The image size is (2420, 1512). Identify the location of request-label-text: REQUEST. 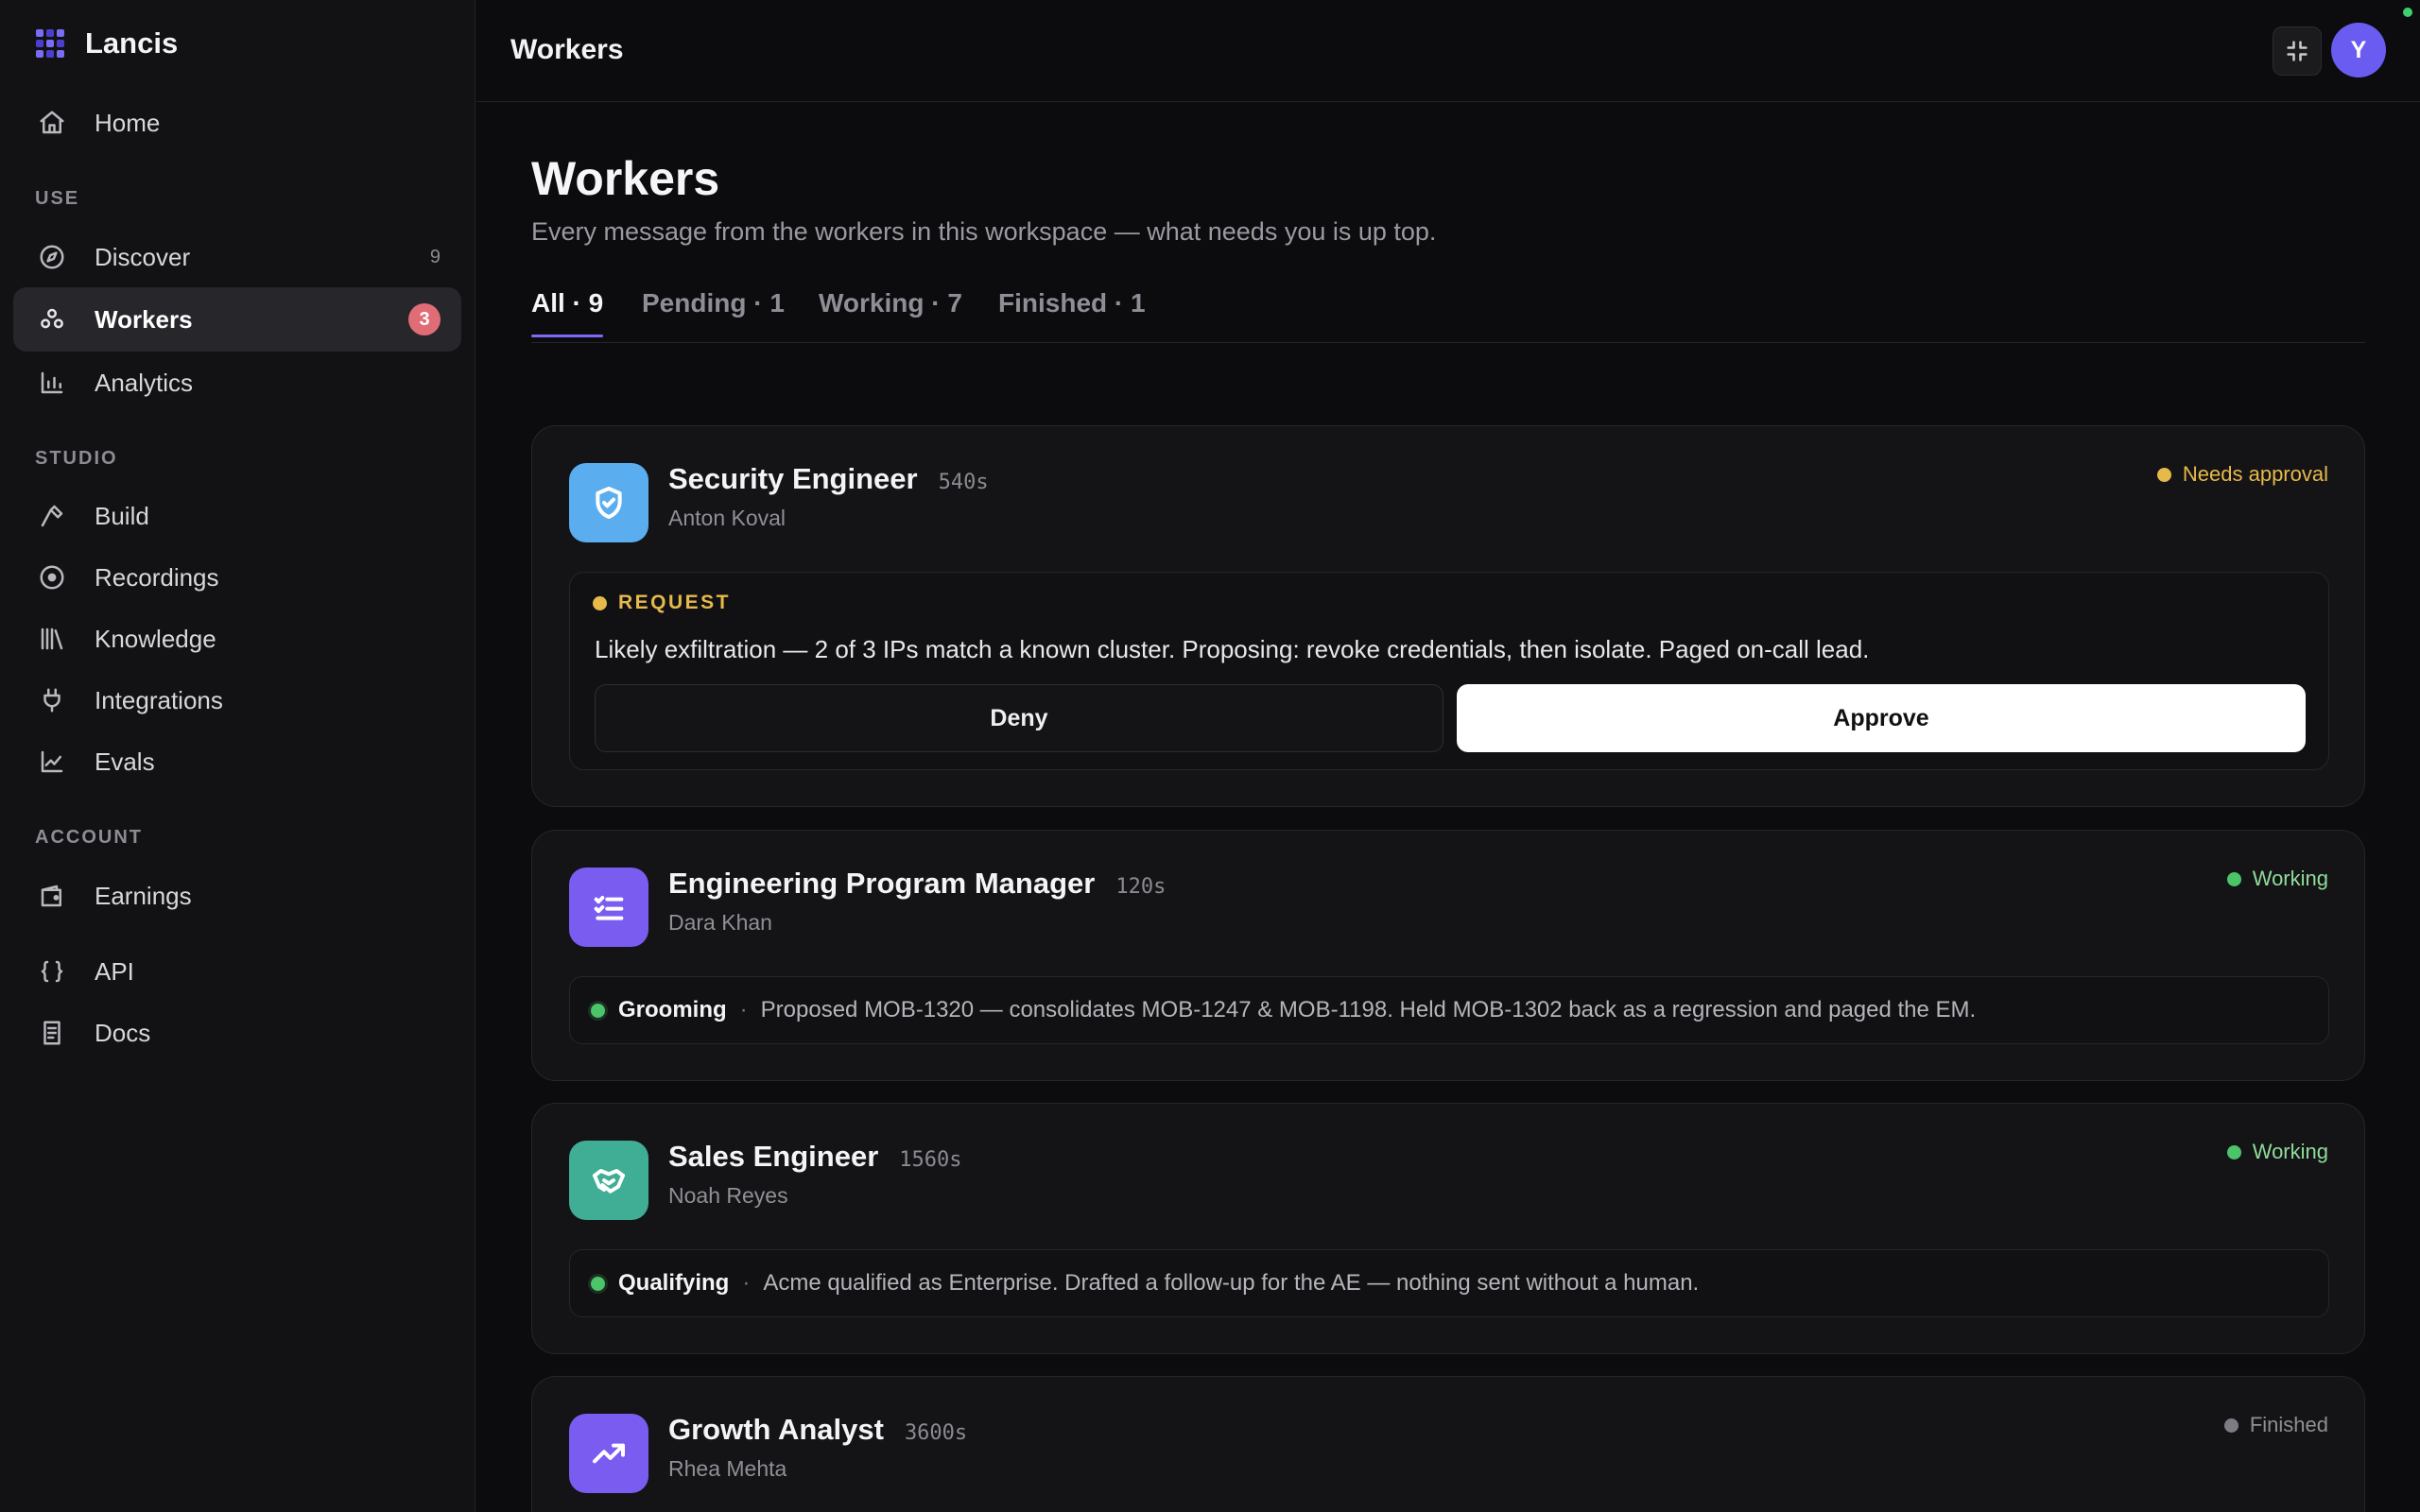
(675, 602).